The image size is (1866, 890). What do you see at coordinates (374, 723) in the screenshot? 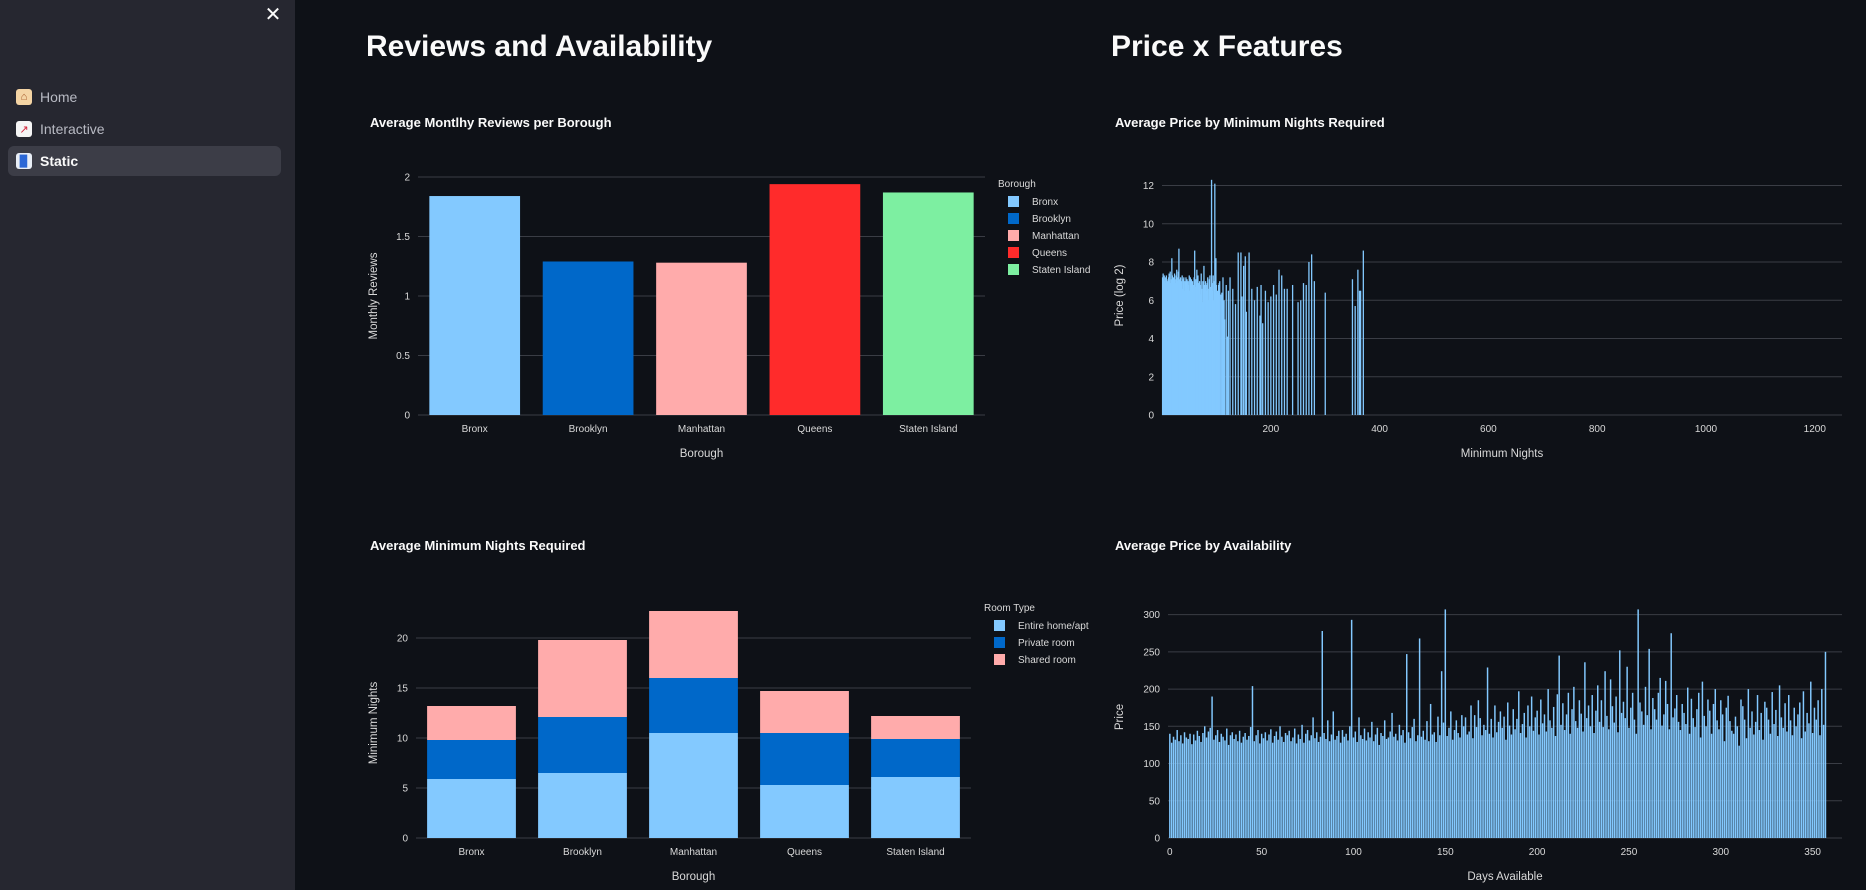
I see `min-nights-y-axis-label: Minimum Nights` at bounding box center [374, 723].